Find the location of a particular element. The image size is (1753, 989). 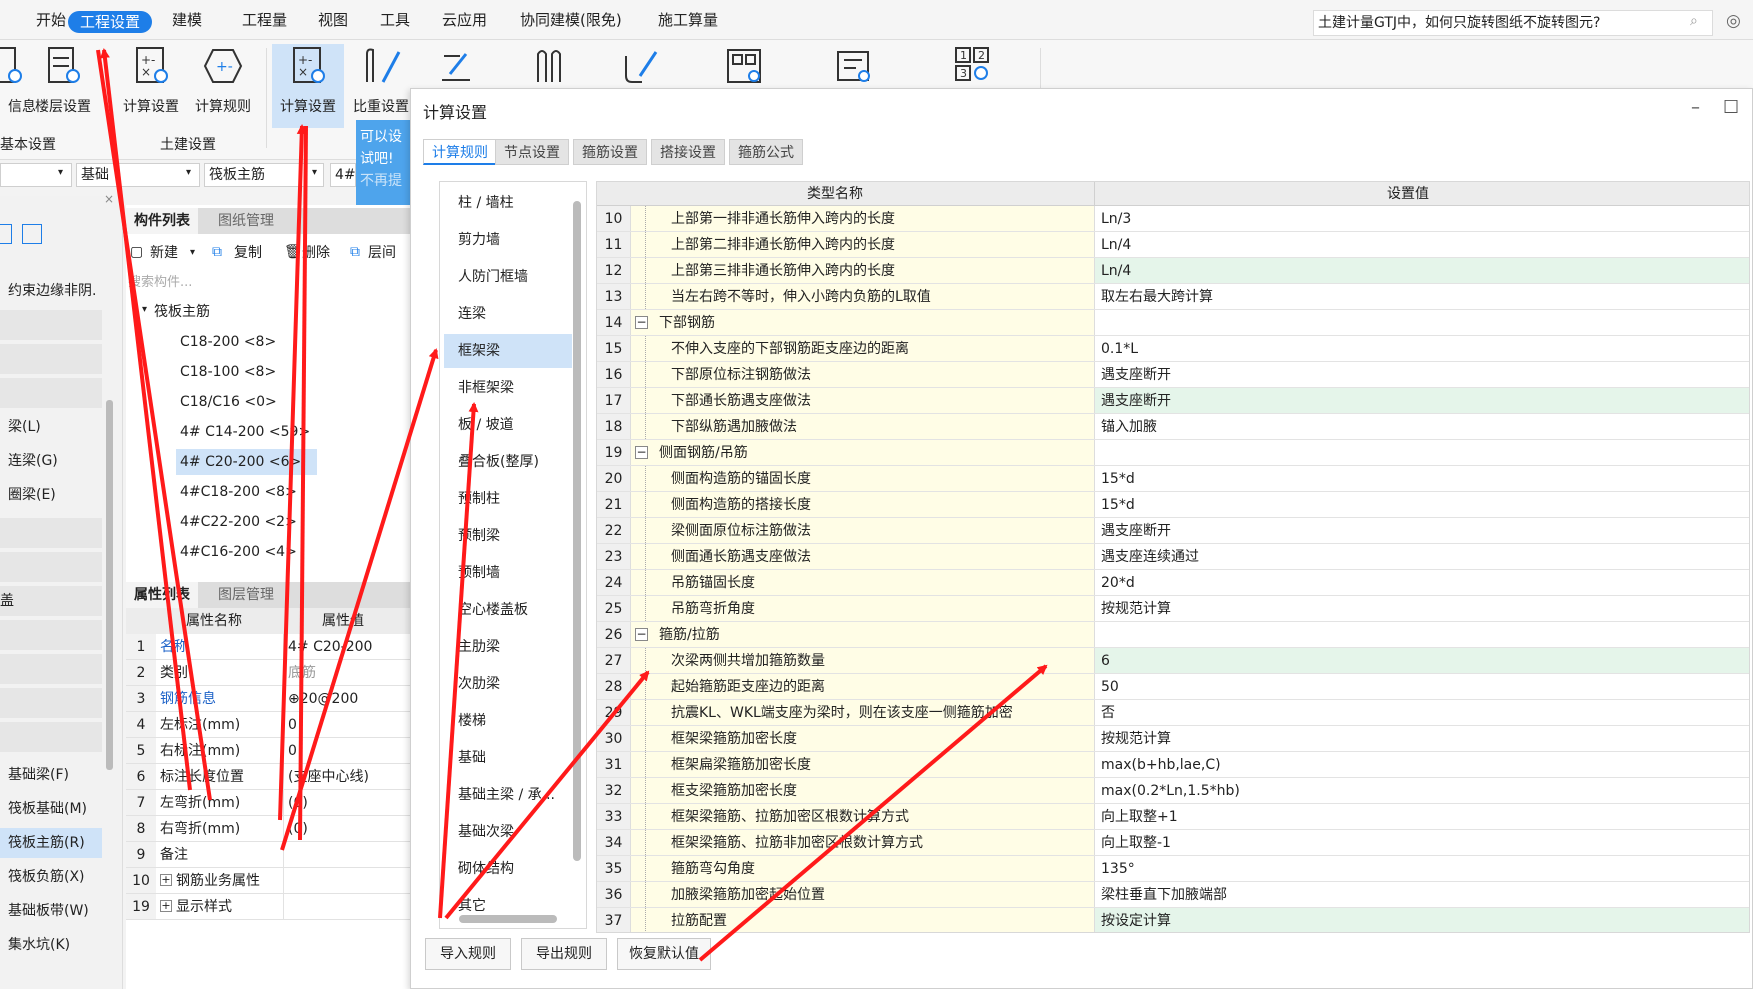

category-item: 砌体结构 is located at coordinates (508, 869).